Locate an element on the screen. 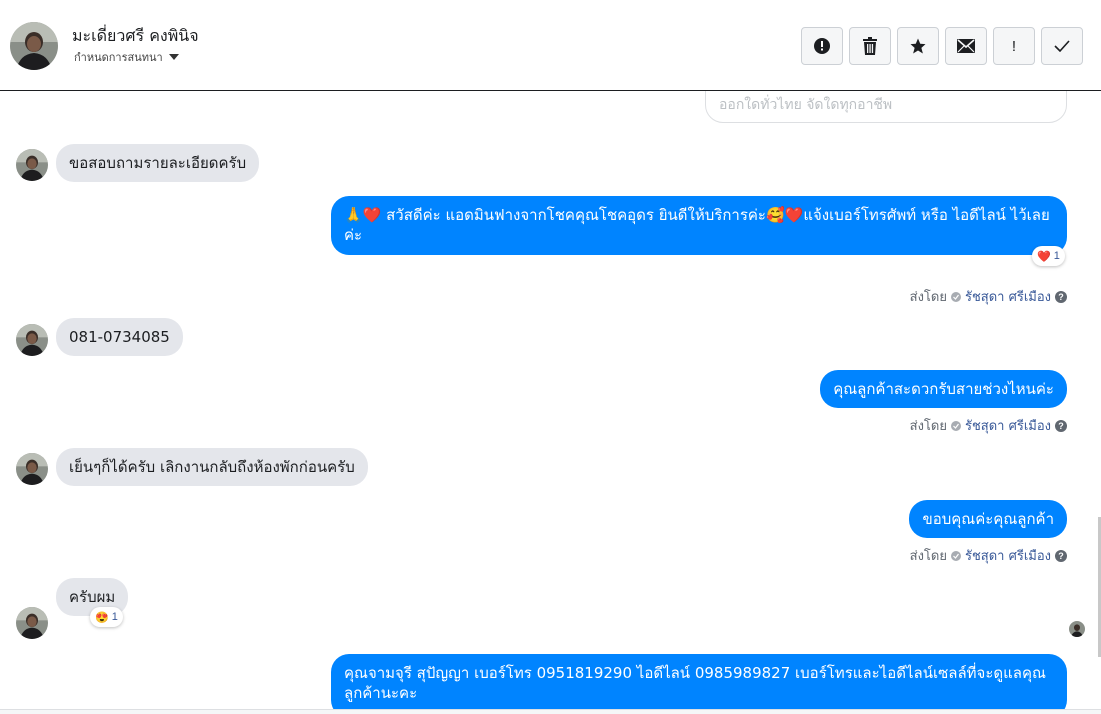 The image size is (1101, 714). previous-message-card: ออกใดทั่วไทย จัดใดทุกอาชีพ is located at coordinates (886, 107).